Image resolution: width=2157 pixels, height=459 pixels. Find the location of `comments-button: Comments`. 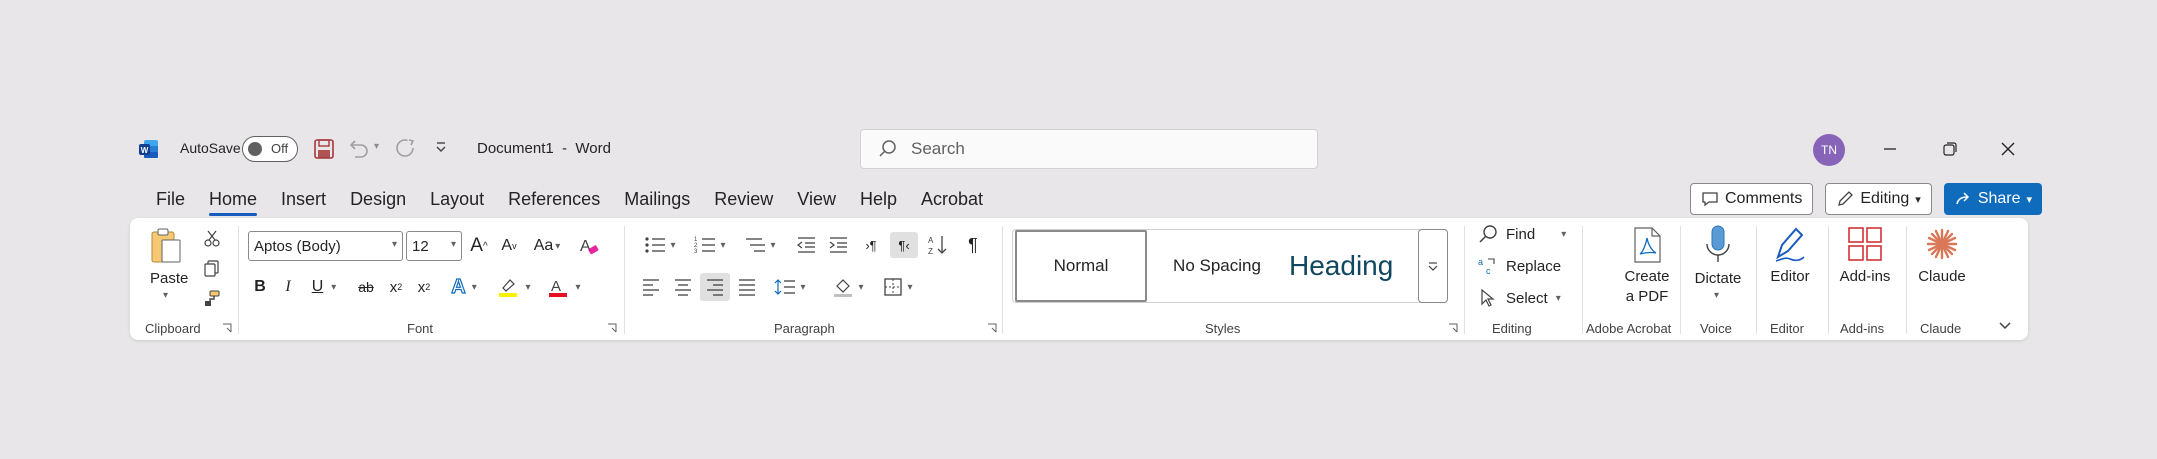

comments-button: Comments is located at coordinates (1752, 199).